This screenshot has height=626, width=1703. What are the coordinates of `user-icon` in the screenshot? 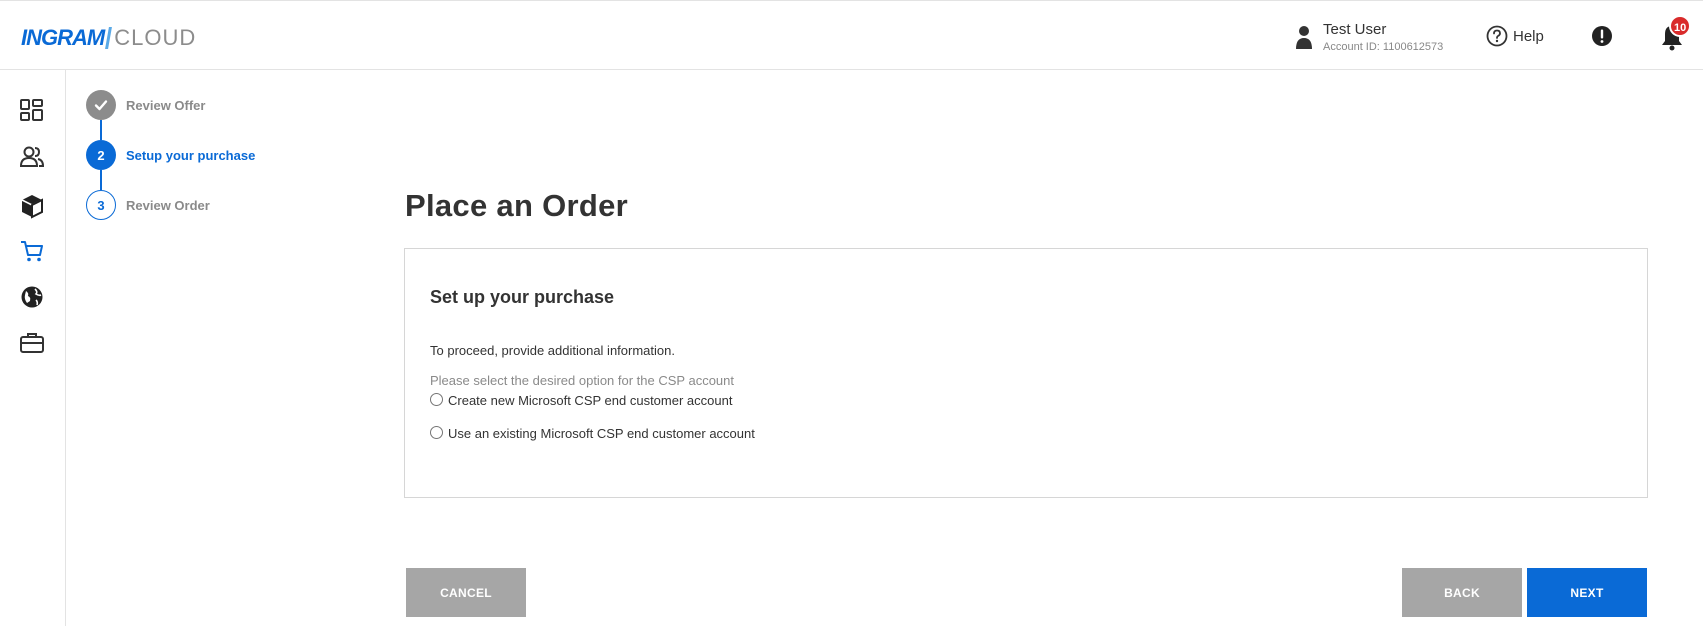 It's located at (1304, 37).